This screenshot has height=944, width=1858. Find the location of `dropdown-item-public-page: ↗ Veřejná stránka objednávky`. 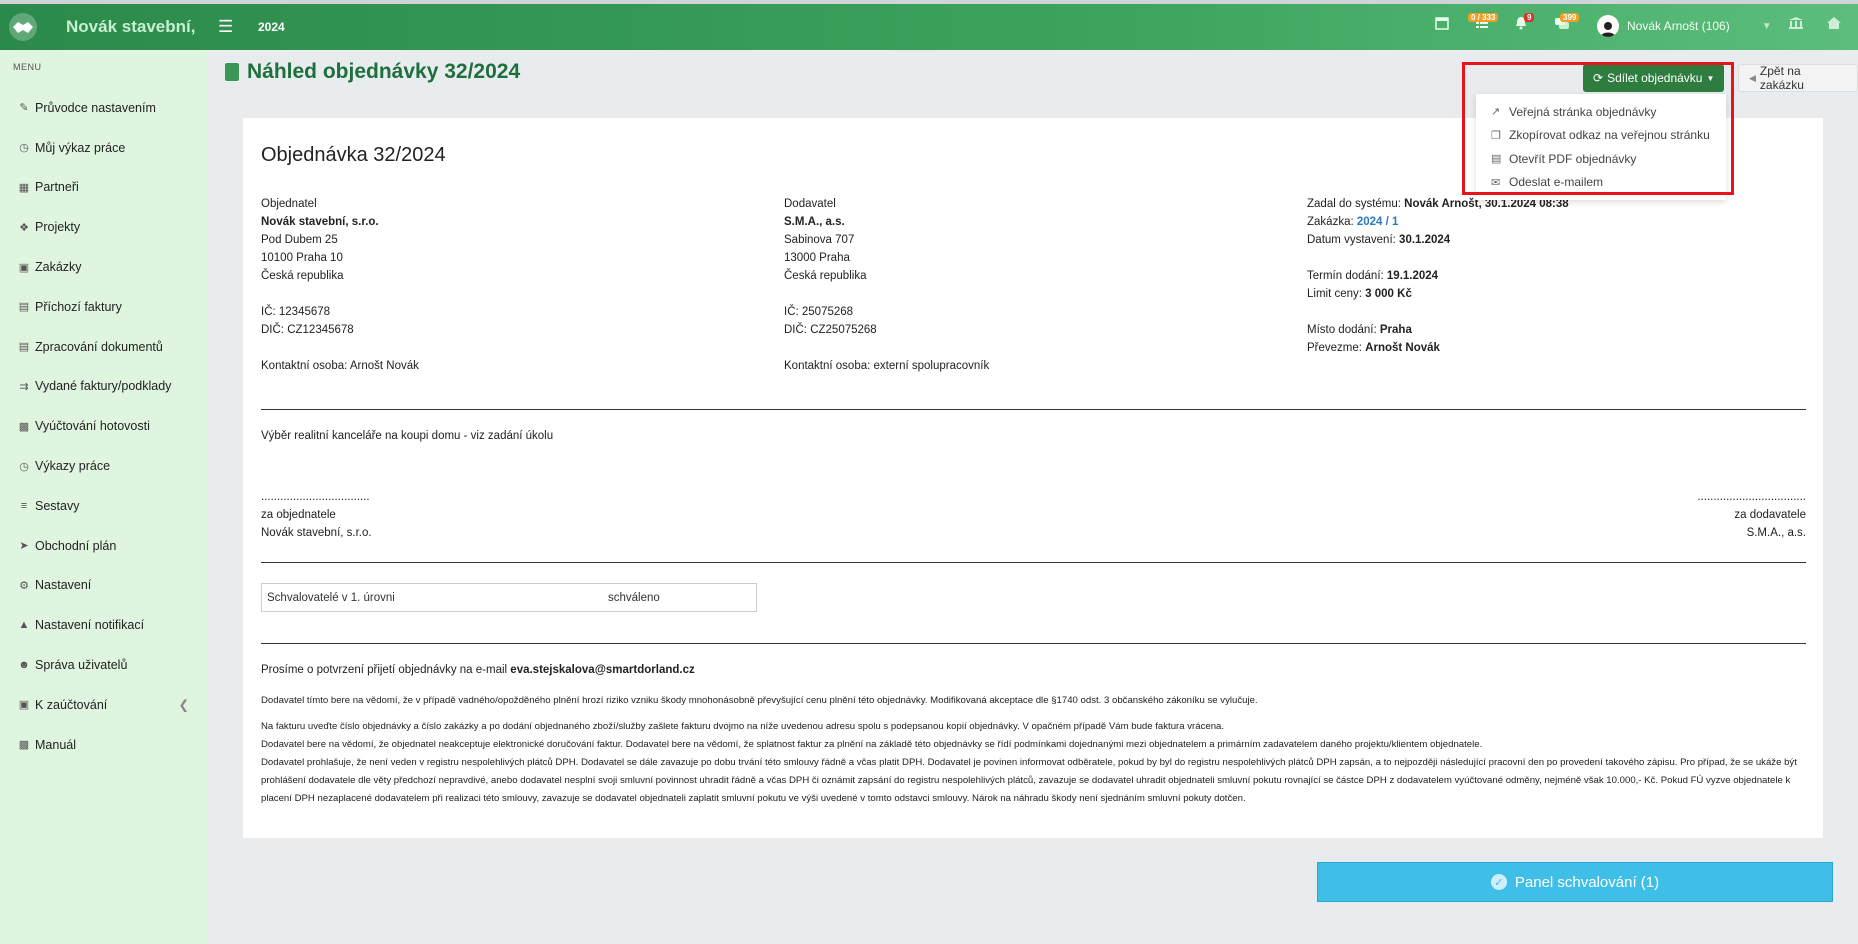

dropdown-item-public-page: ↗ Veřejná stránka objednávky is located at coordinates (1601, 112).